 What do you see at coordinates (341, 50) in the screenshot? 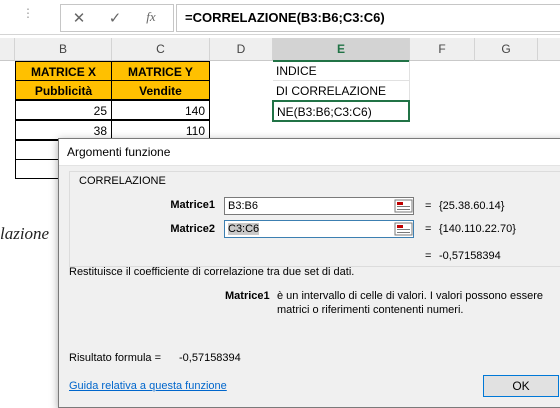
I see `column-header-e: E` at bounding box center [341, 50].